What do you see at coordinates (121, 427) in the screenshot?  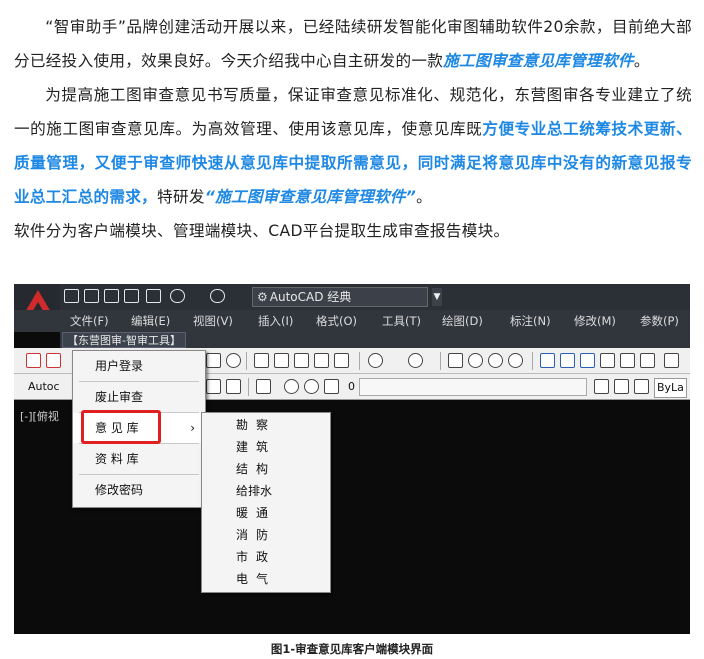 I see `red-highlight-box` at bounding box center [121, 427].